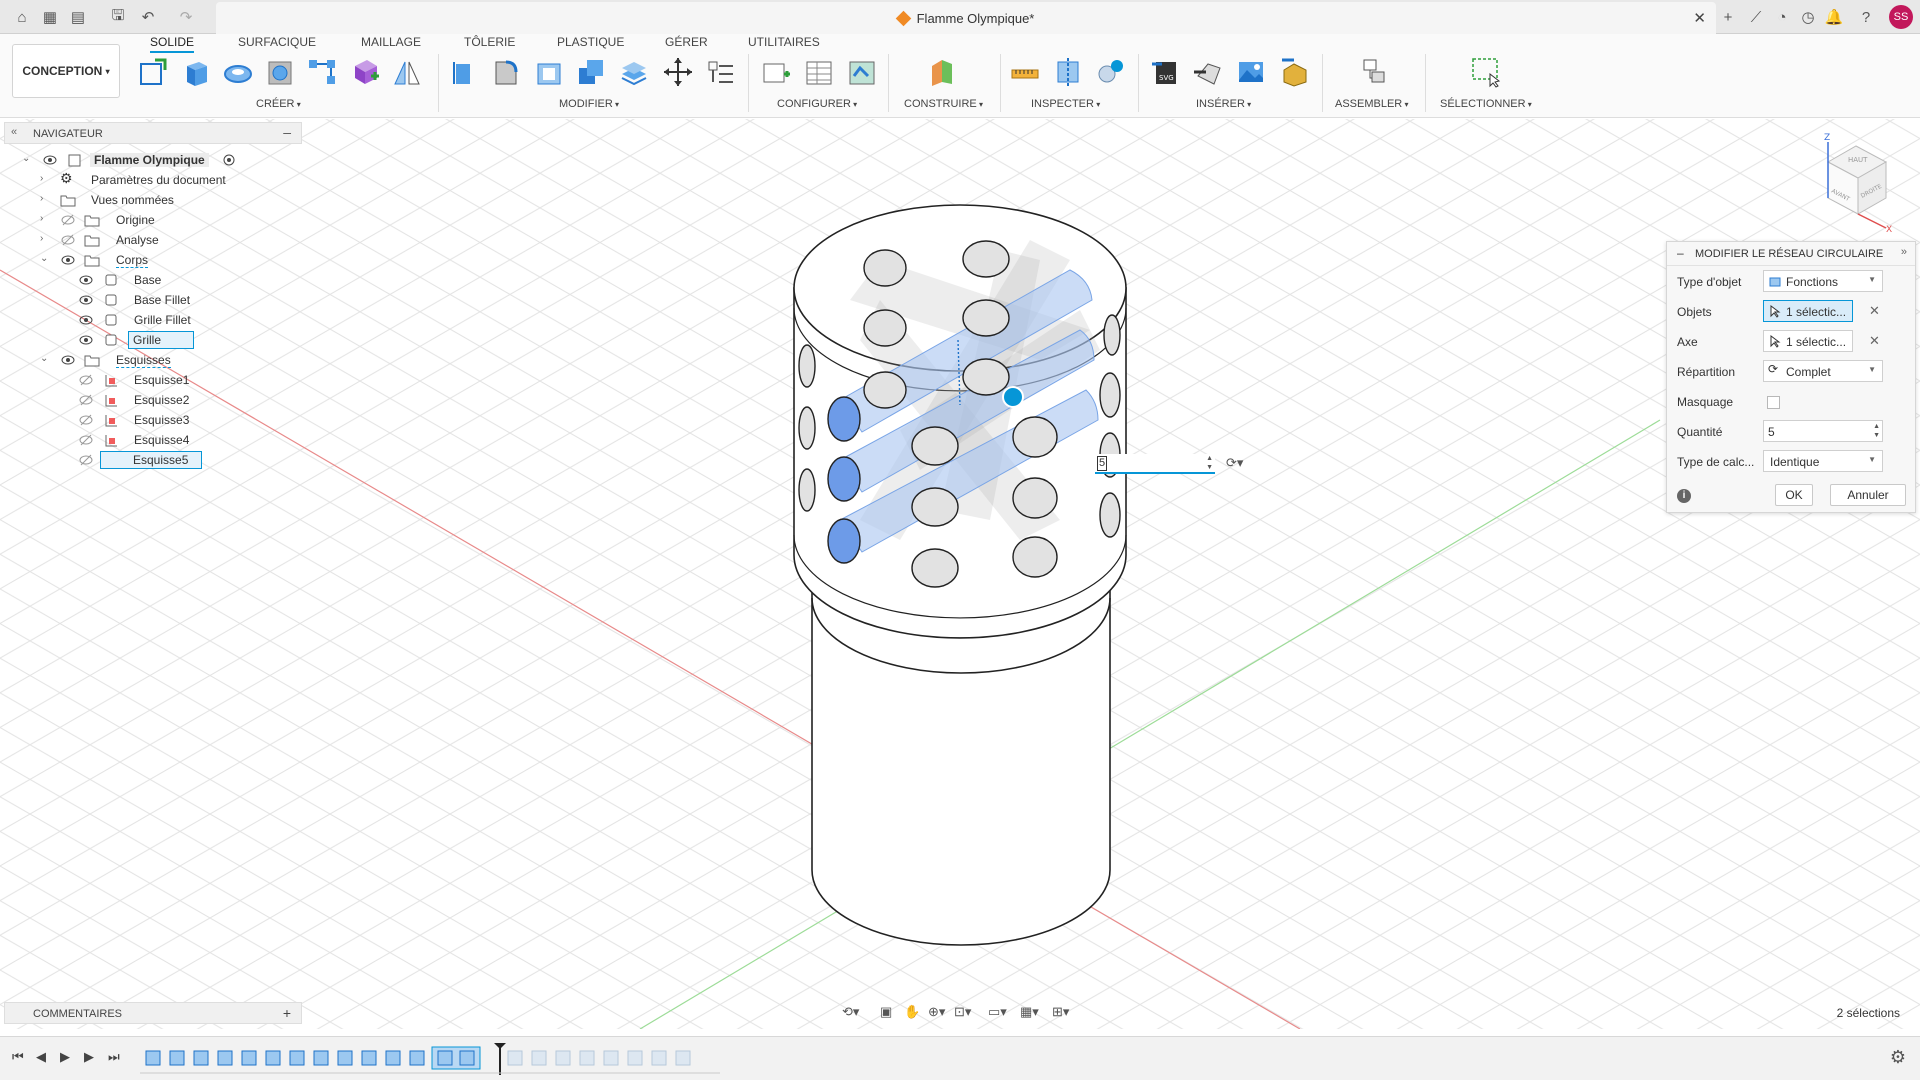 Image resolution: width=1920 pixels, height=1080 pixels. What do you see at coordinates (1771, 432) in the screenshot?
I see `quantity-value: 5` at bounding box center [1771, 432].